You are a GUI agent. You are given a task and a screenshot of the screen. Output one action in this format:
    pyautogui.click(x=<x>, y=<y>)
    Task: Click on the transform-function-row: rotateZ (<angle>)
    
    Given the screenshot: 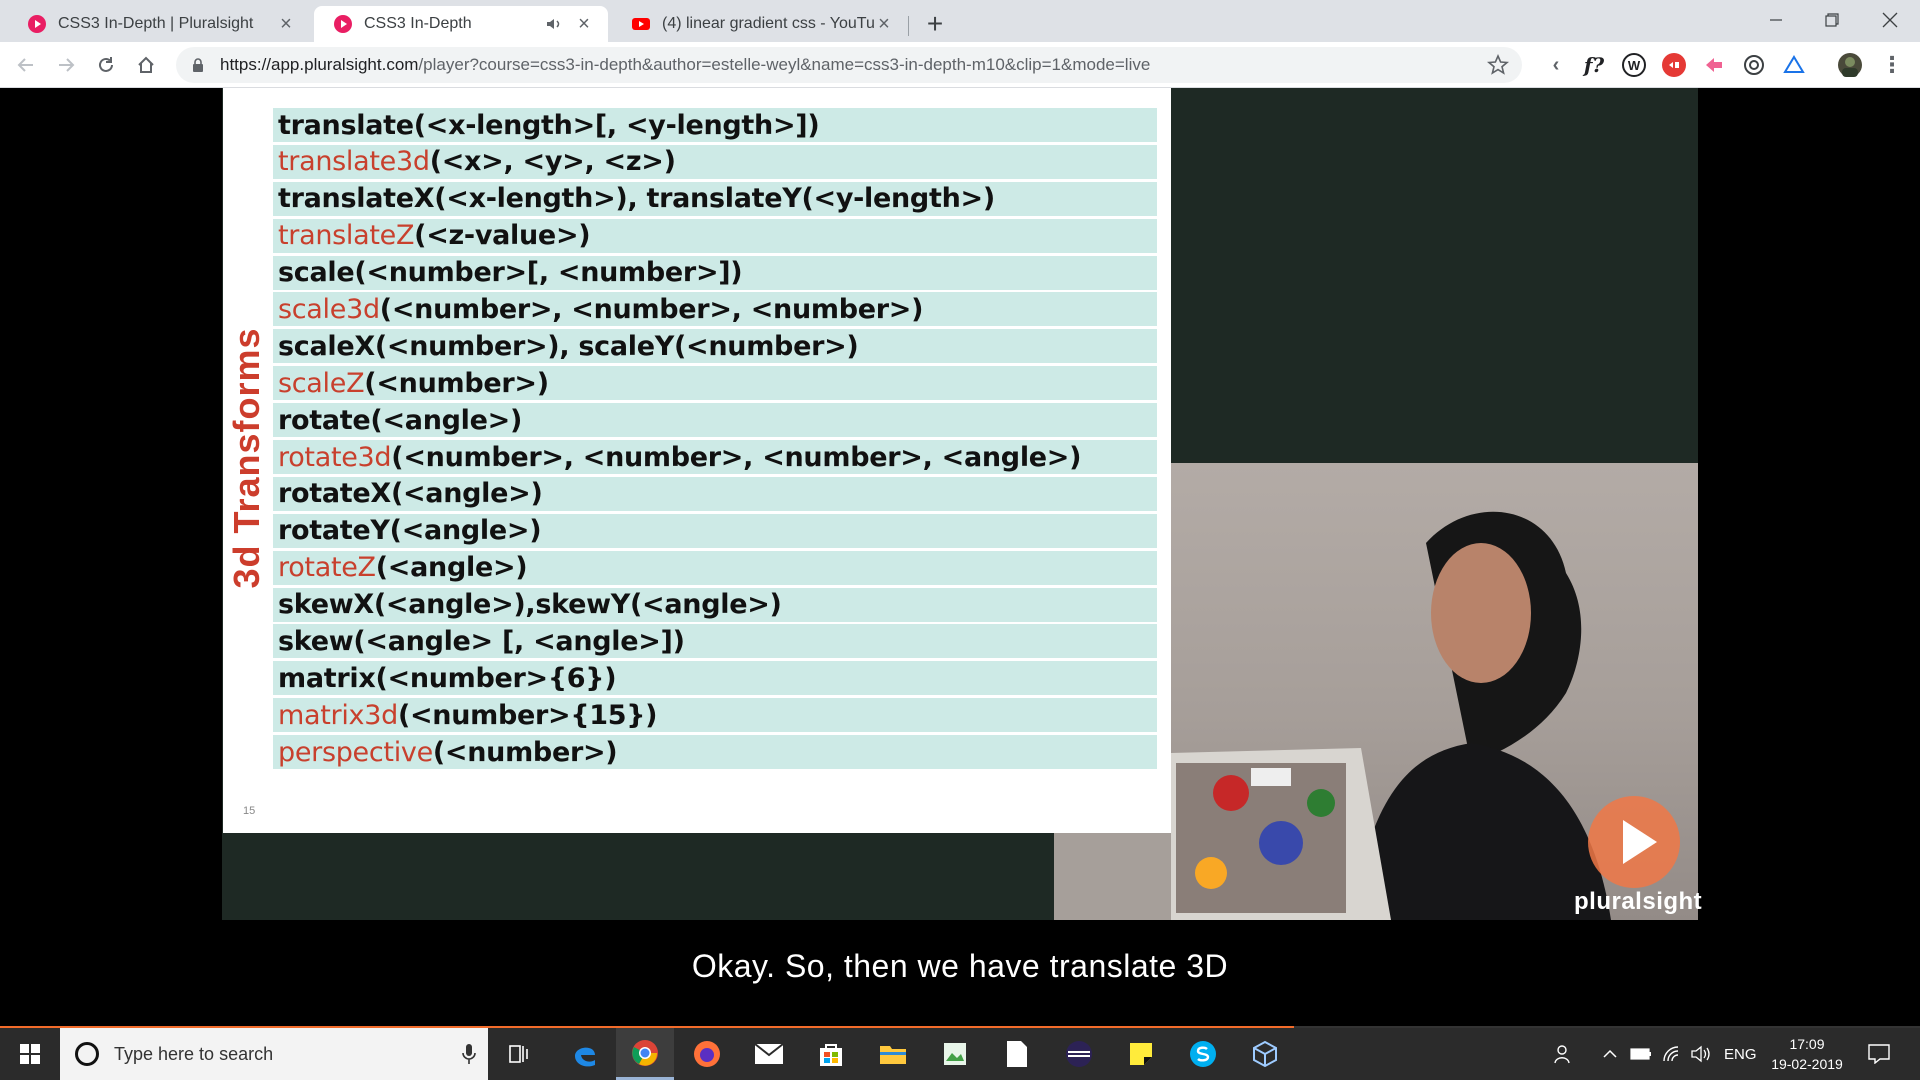 What is the action you would take?
    pyautogui.click(x=715, y=567)
    